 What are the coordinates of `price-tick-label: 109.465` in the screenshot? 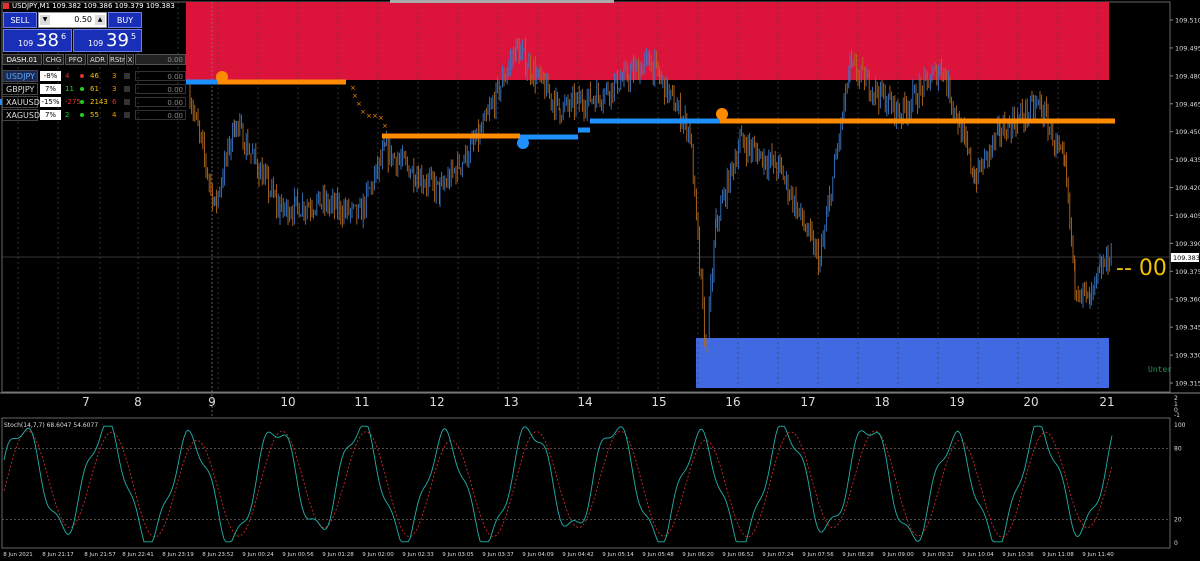 It's located at (1187, 104).